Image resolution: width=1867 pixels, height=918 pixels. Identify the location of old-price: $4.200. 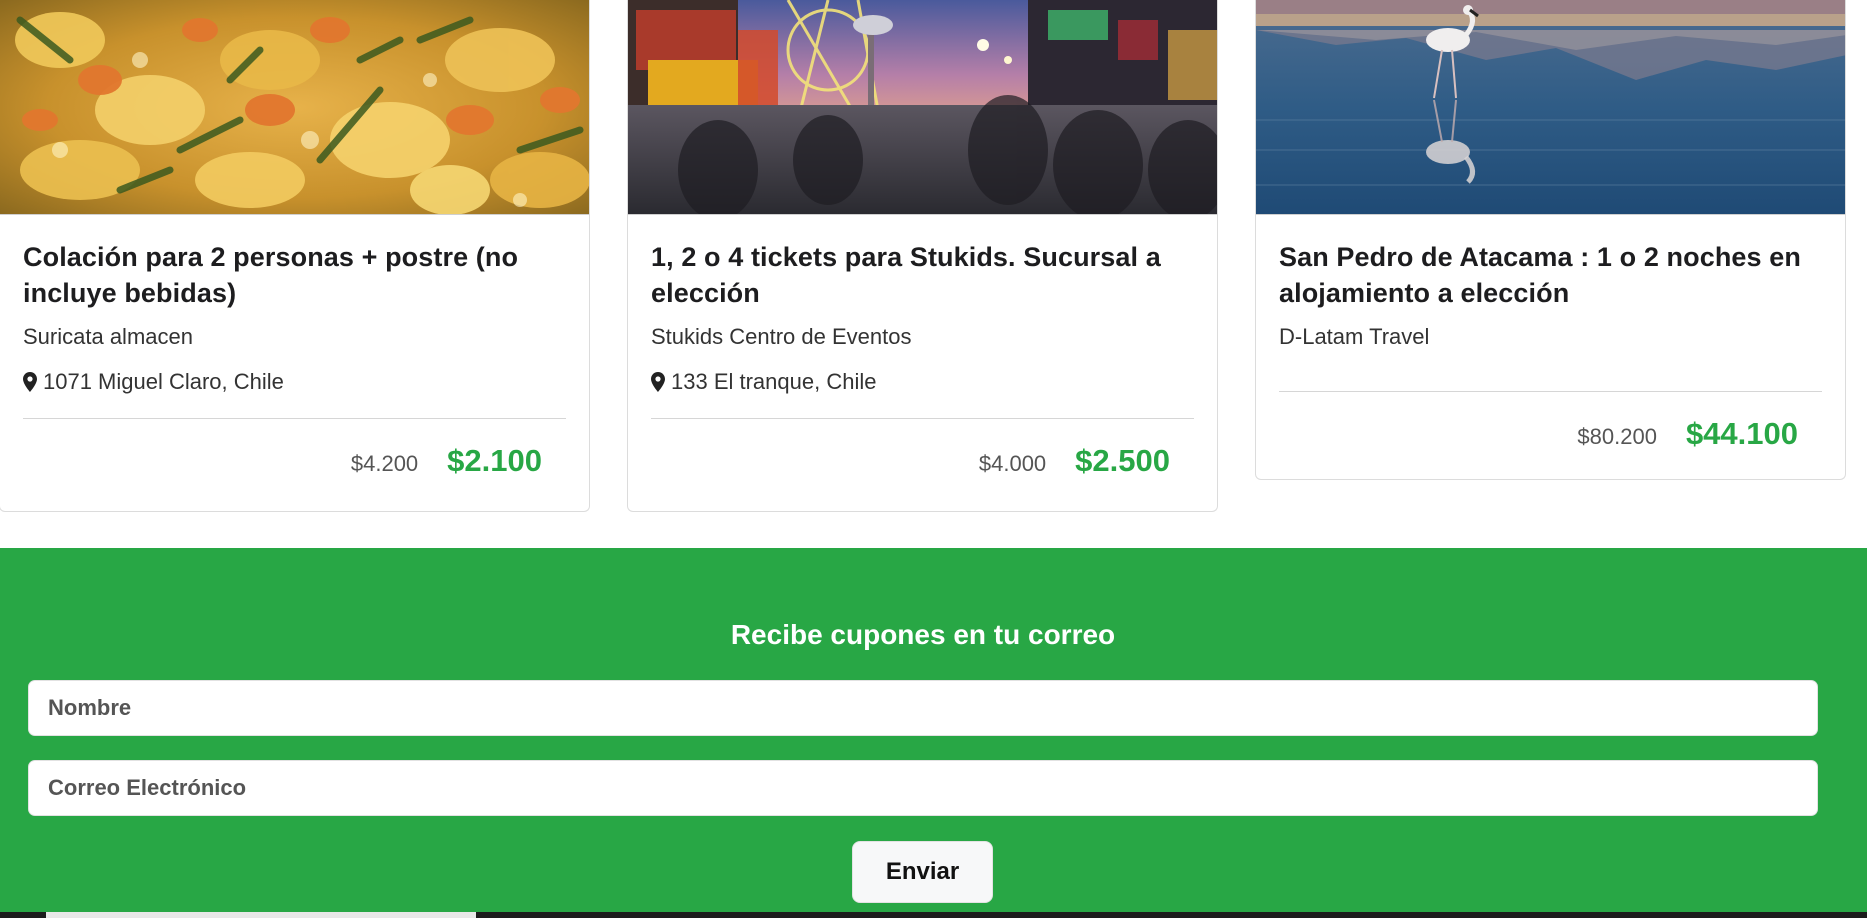
(384, 463).